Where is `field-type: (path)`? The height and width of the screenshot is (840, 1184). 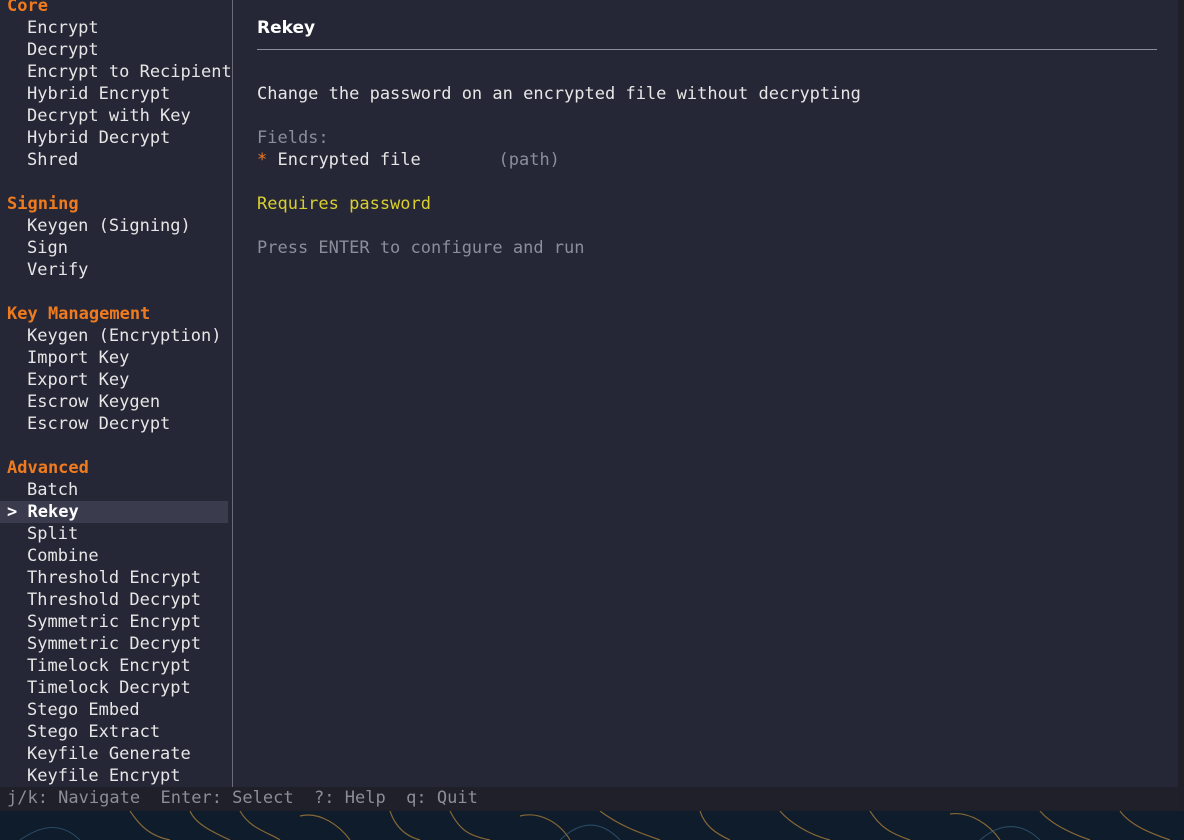 field-type: (path) is located at coordinates (529, 160).